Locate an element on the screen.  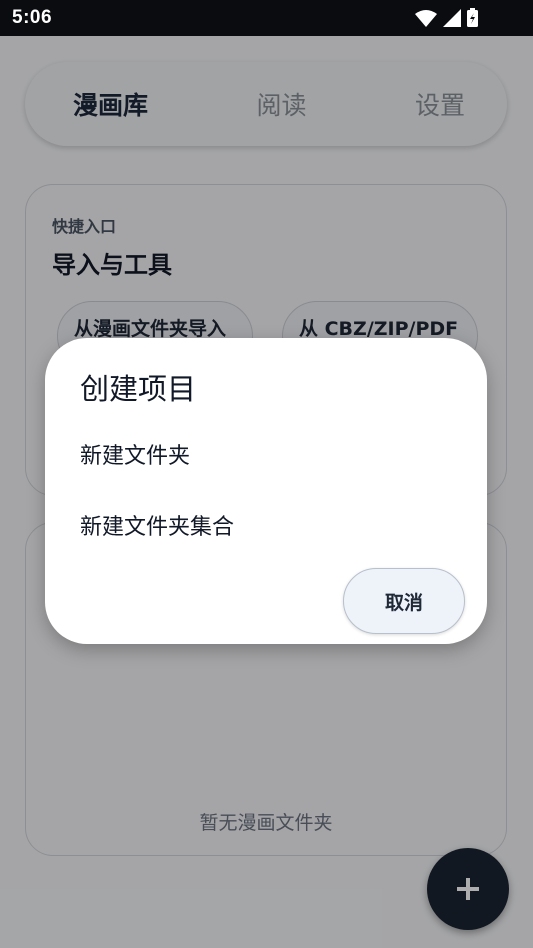
status-bar: 5:06 is located at coordinates (266, 18).